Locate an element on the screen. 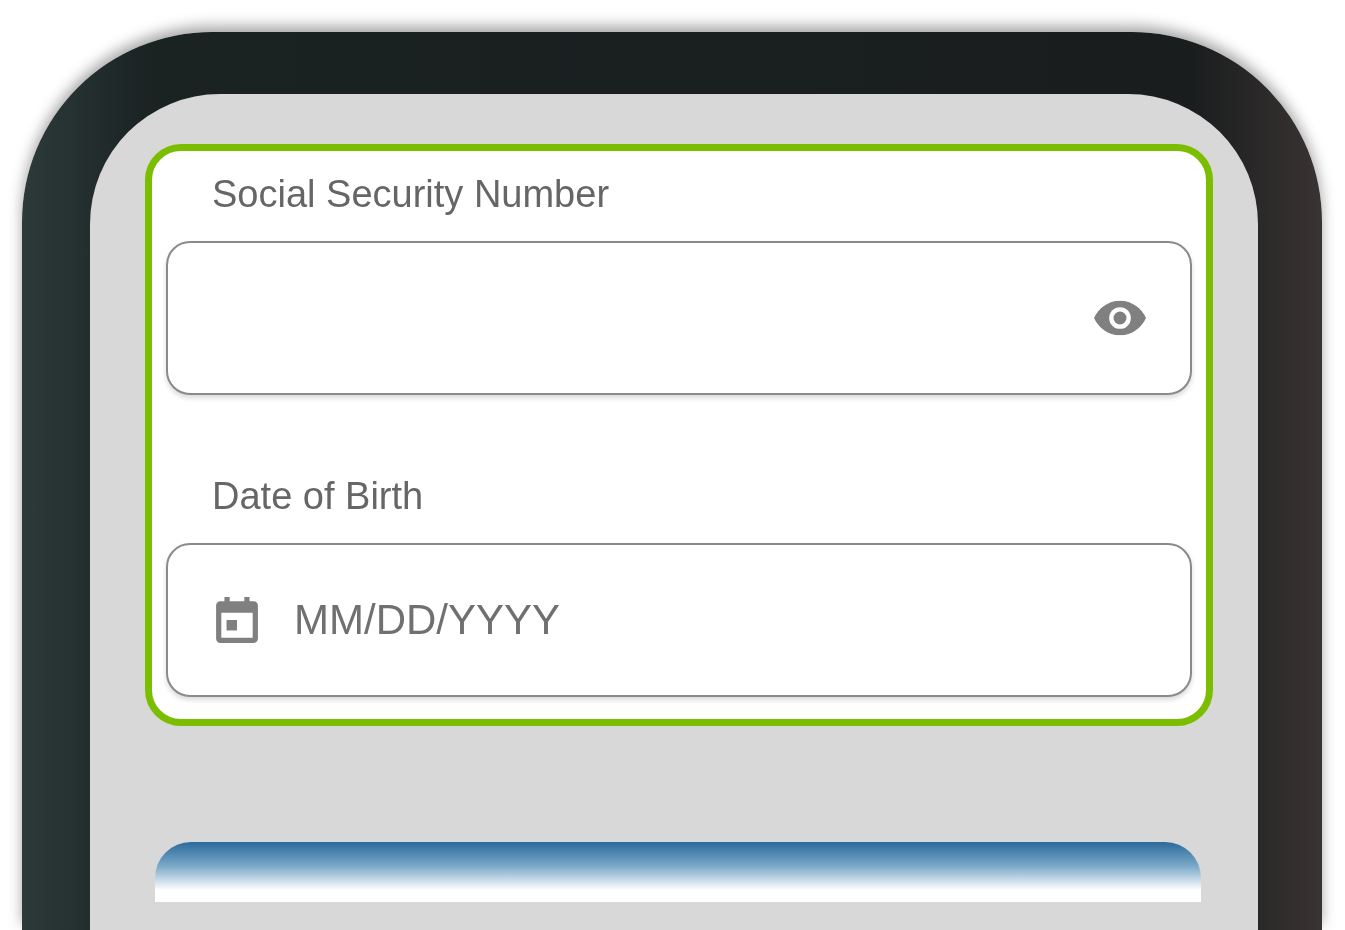 This screenshot has height=930, width=1345. field-label: Date of Birth is located at coordinates (318, 496).